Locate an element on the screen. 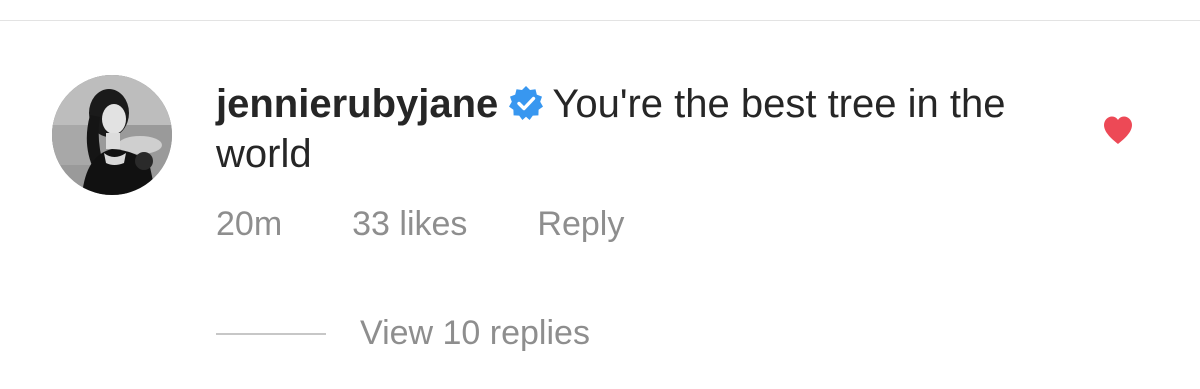 The width and height of the screenshot is (1200, 389). replies-divider-line is located at coordinates (271, 333).